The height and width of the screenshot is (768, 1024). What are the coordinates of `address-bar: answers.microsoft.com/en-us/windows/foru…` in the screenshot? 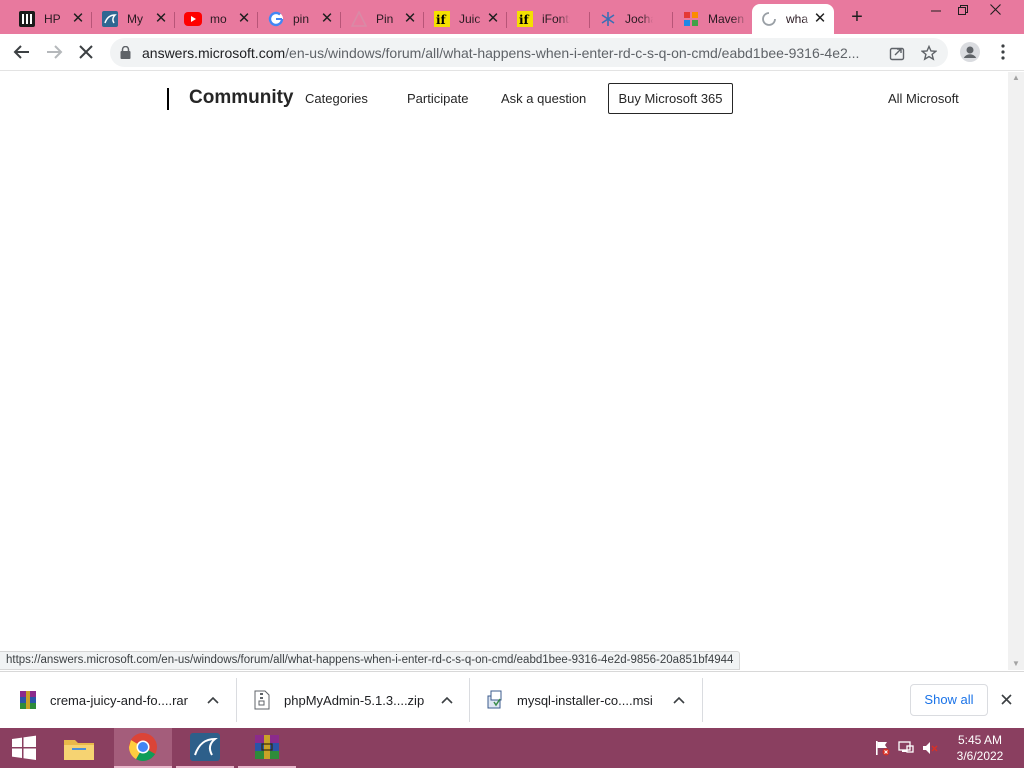 It's located at (529, 52).